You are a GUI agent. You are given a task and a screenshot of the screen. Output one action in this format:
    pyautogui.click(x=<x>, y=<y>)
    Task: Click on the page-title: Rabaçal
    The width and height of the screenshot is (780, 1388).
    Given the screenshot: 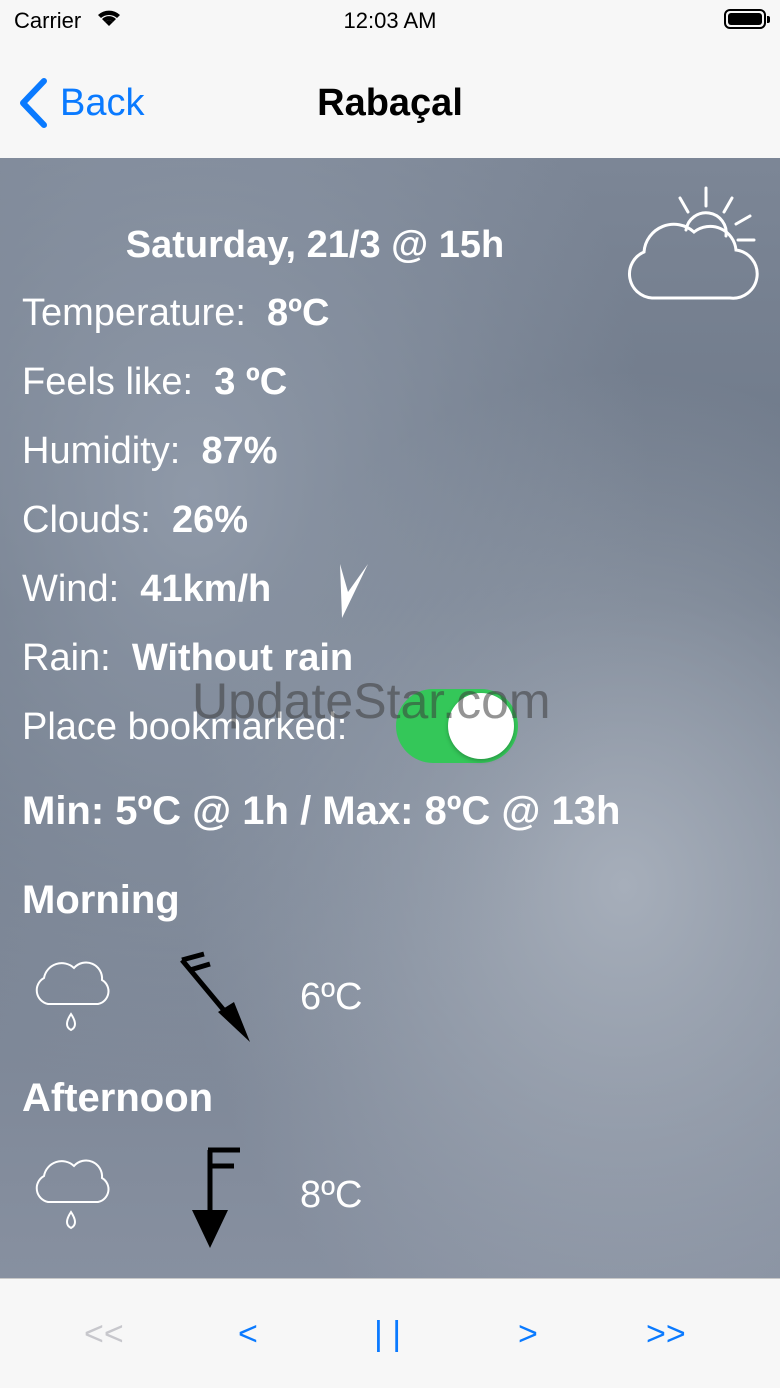 What is the action you would take?
    pyautogui.click(x=390, y=103)
    